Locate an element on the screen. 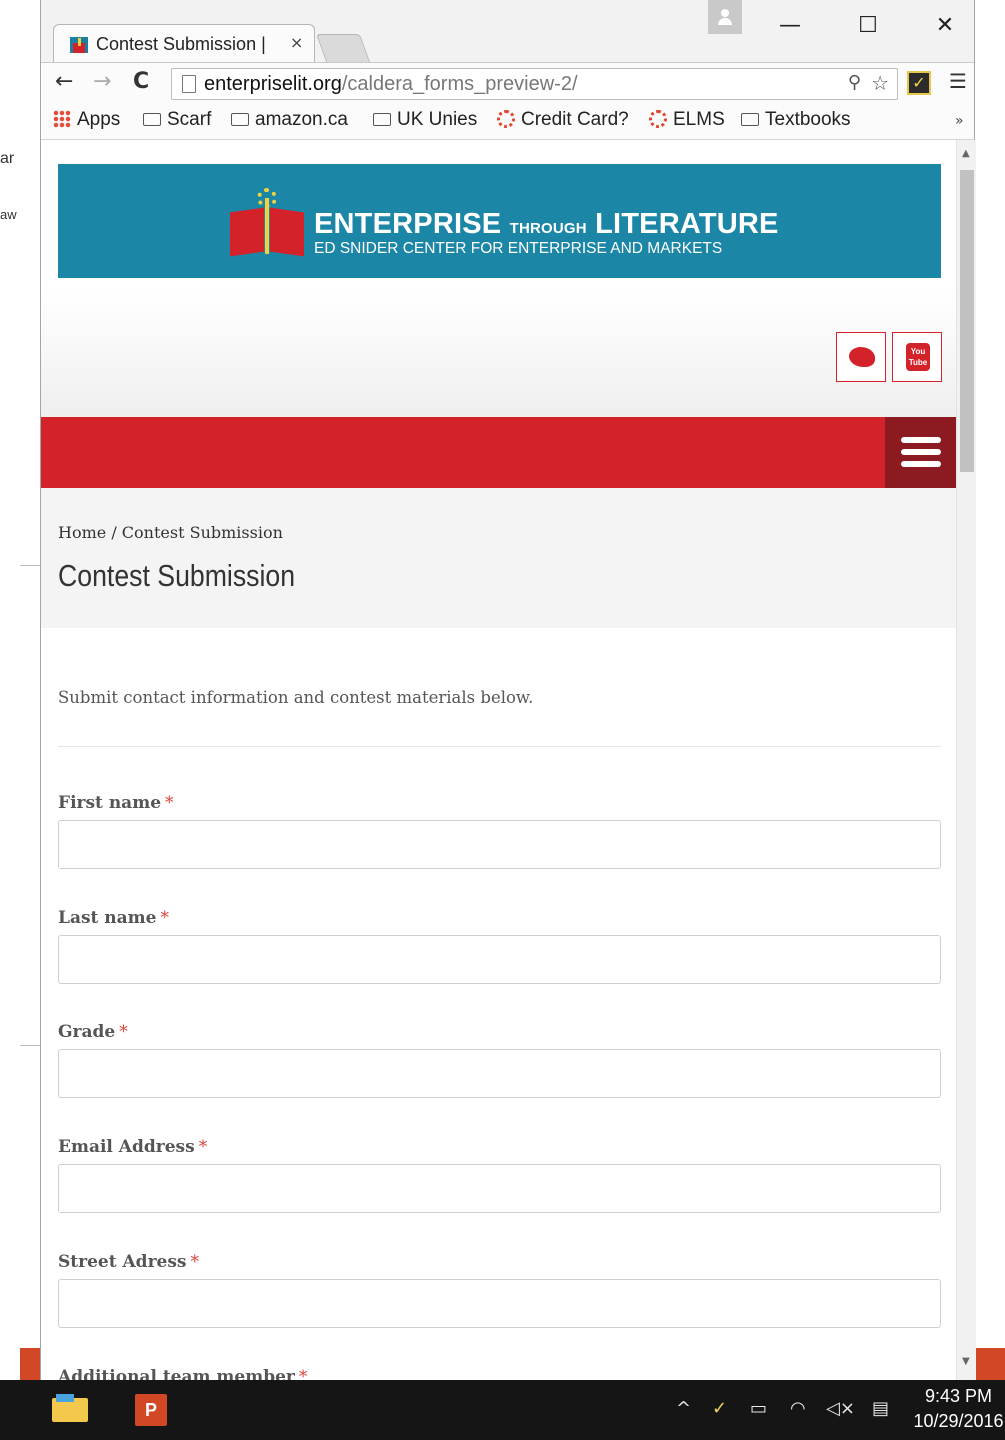  youtube-button: You Tube is located at coordinates (917, 357).